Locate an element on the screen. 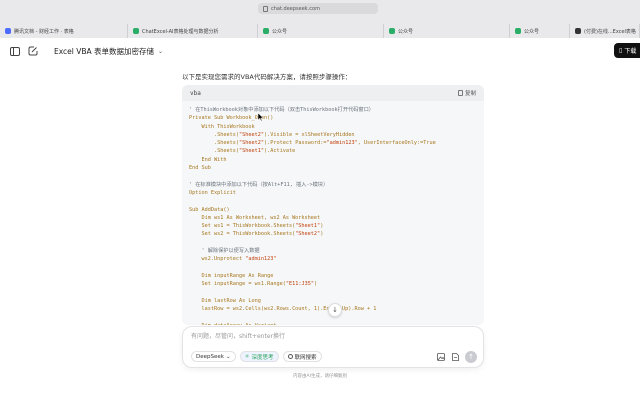 The width and height of the screenshot is (640, 400). ai-disclaimer: 内容由AI生成，请仔细甄别 is located at coordinates (320, 376).